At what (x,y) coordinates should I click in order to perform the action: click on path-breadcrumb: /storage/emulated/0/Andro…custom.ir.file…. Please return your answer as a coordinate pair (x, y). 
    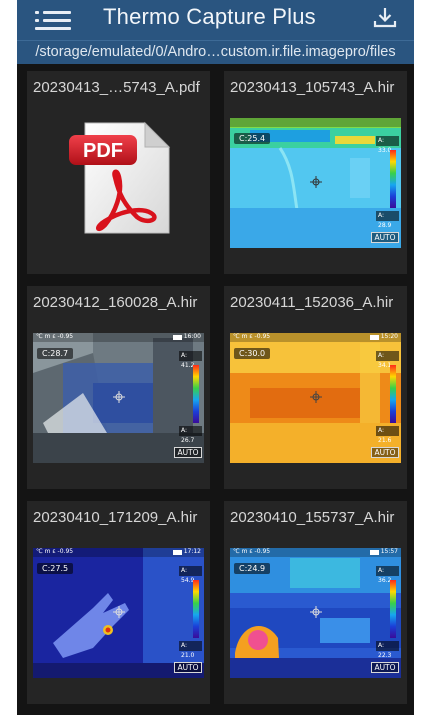
    Looking at the image, I should click on (215, 52).